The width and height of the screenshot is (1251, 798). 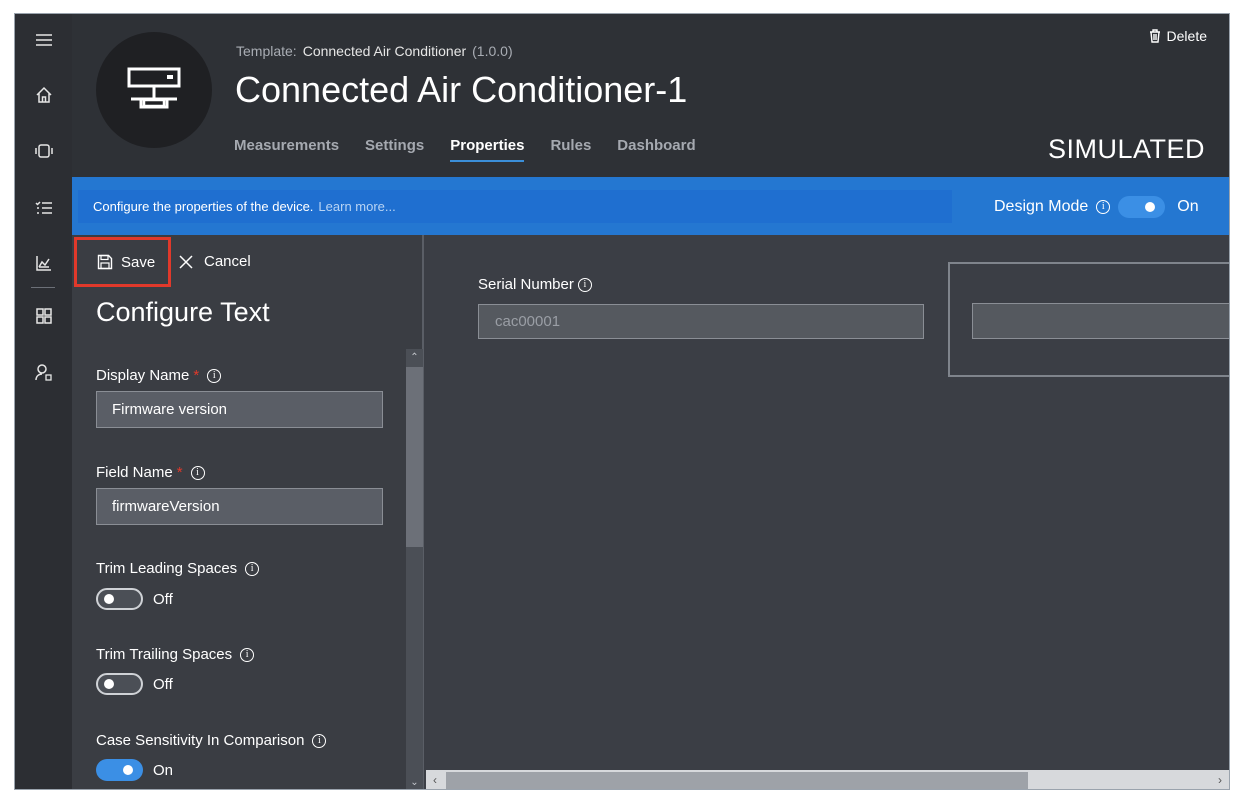 I want to click on home-icon, so click(x=43, y=95).